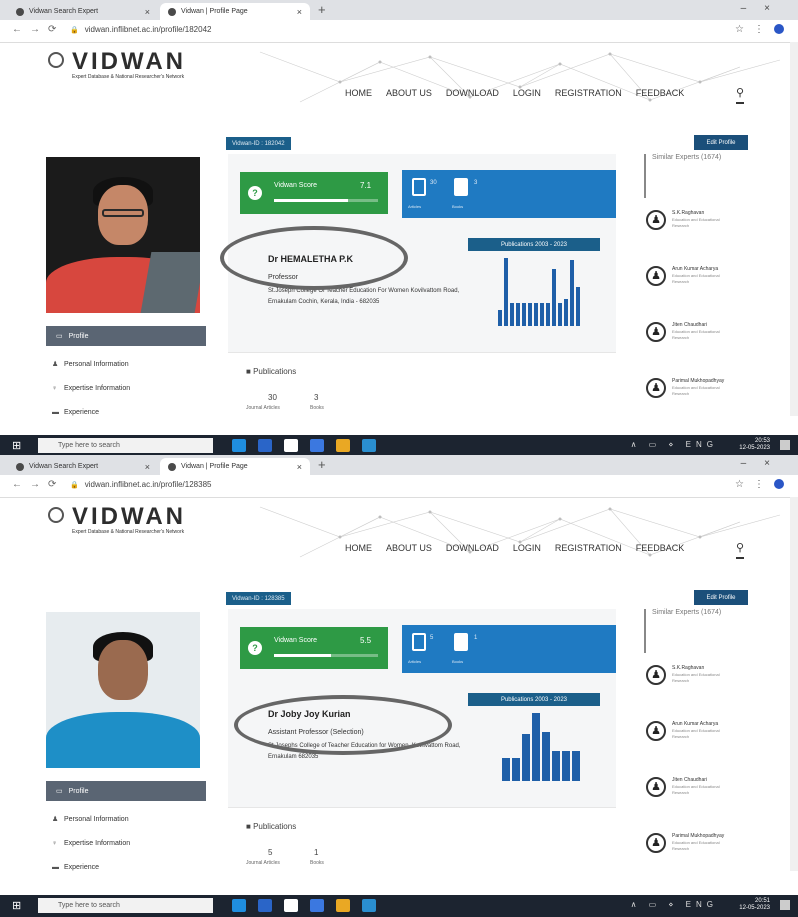 The image size is (798, 917). Describe the element at coordinates (283, 277) in the screenshot. I see `profile-designation: Professor` at that location.